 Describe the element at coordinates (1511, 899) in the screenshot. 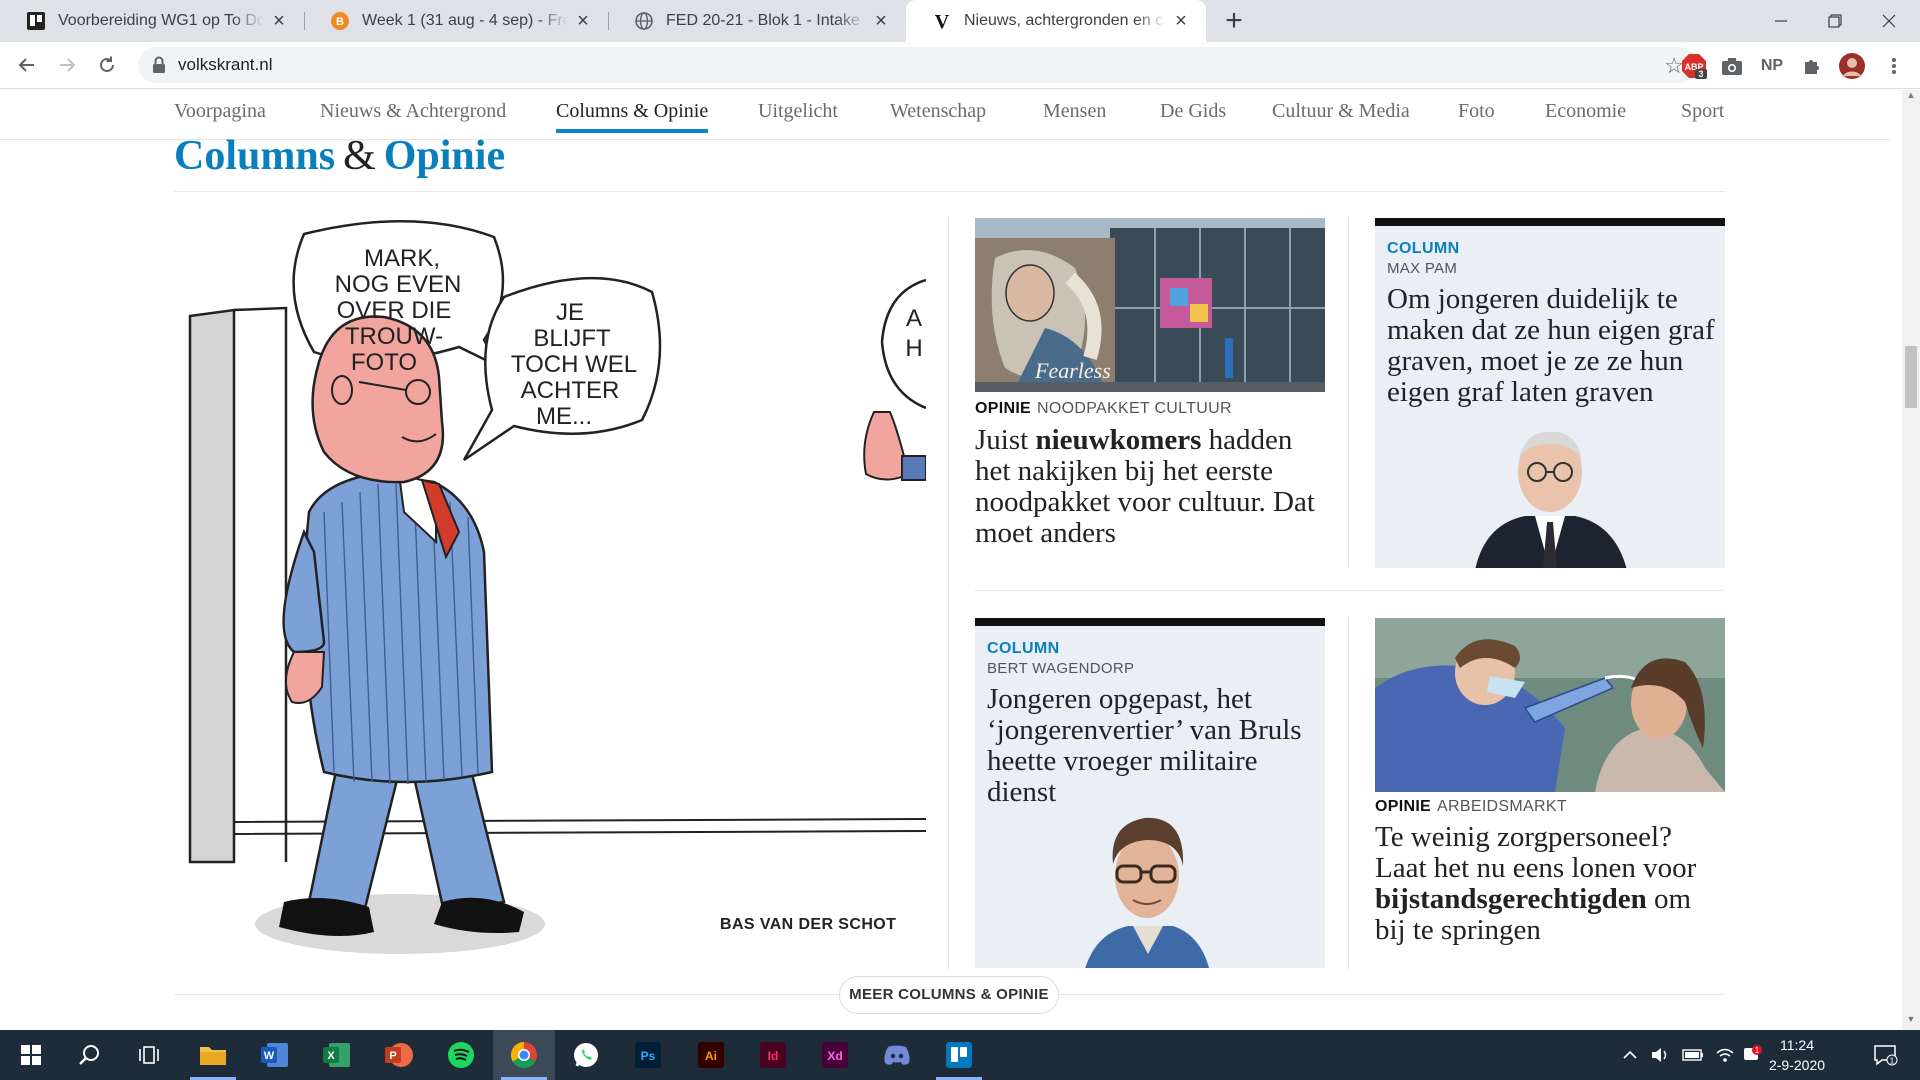

I see `headline-bold: bijstandsgerechtigden` at that location.